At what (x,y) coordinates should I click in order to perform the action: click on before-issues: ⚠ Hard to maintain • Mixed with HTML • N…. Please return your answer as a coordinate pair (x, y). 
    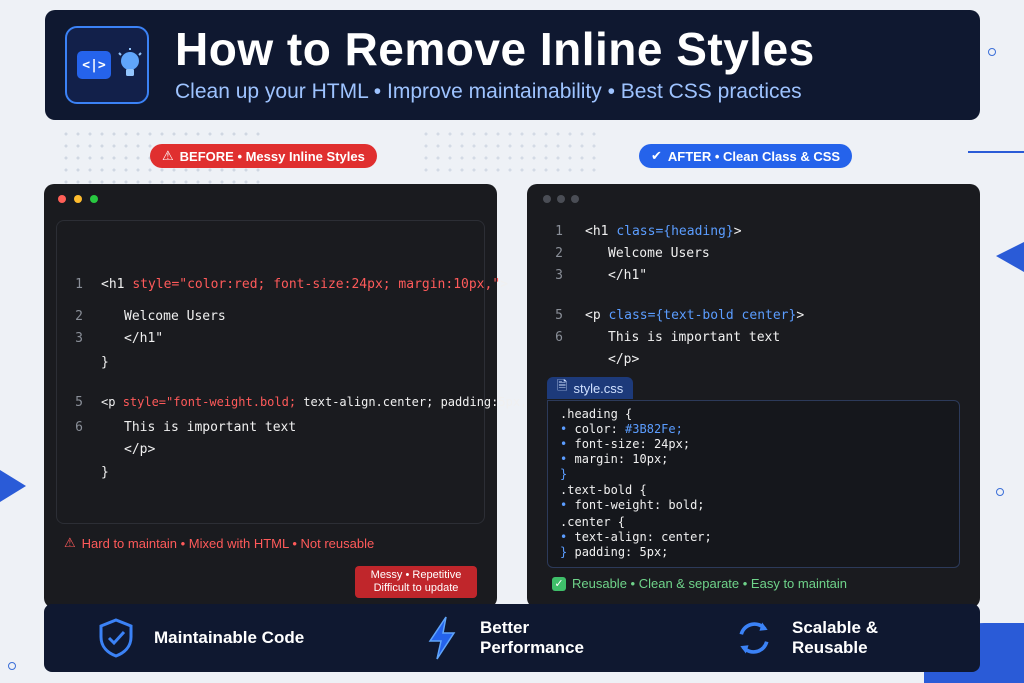
    Looking at the image, I should click on (219, 543).